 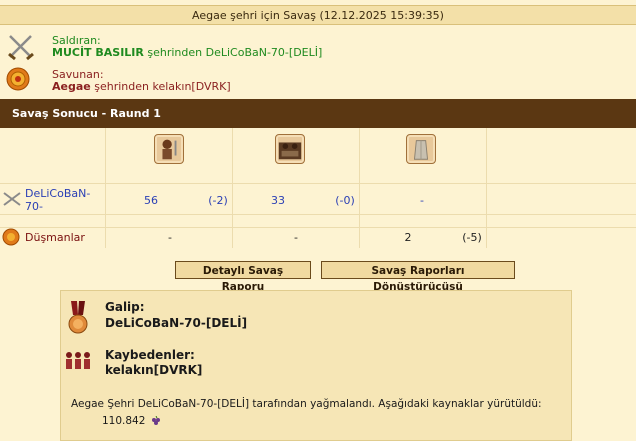 What do you see at coordinates (472, 237) in the screenshot?
I see `enemy-unit3-loss: (-5)` at bounding box center [472, 237].